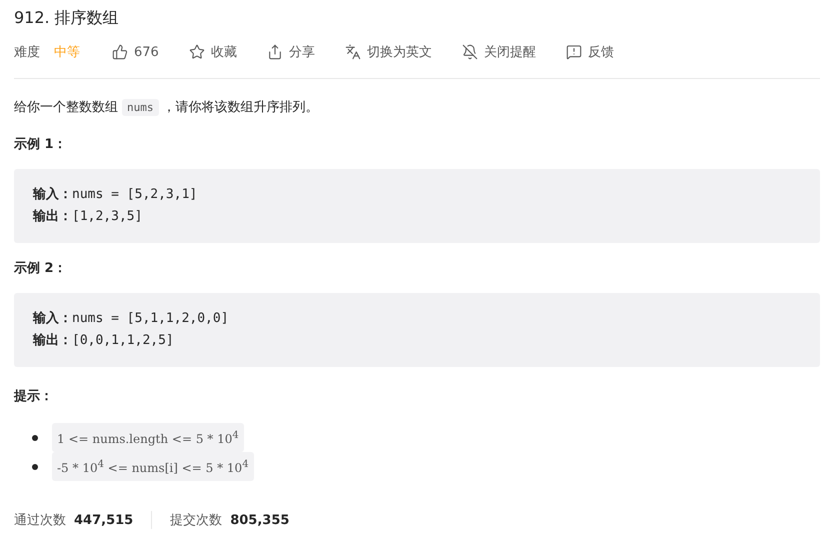 The width and height of the screenshot is (832, 550). What do you see at coordinates (153, 466) in the screenshot?
I see `hint-code: -5 * 10$^{4}$ <= nums[i] <= 5 * 10$^{4}$` at bounding box center [153, 466].